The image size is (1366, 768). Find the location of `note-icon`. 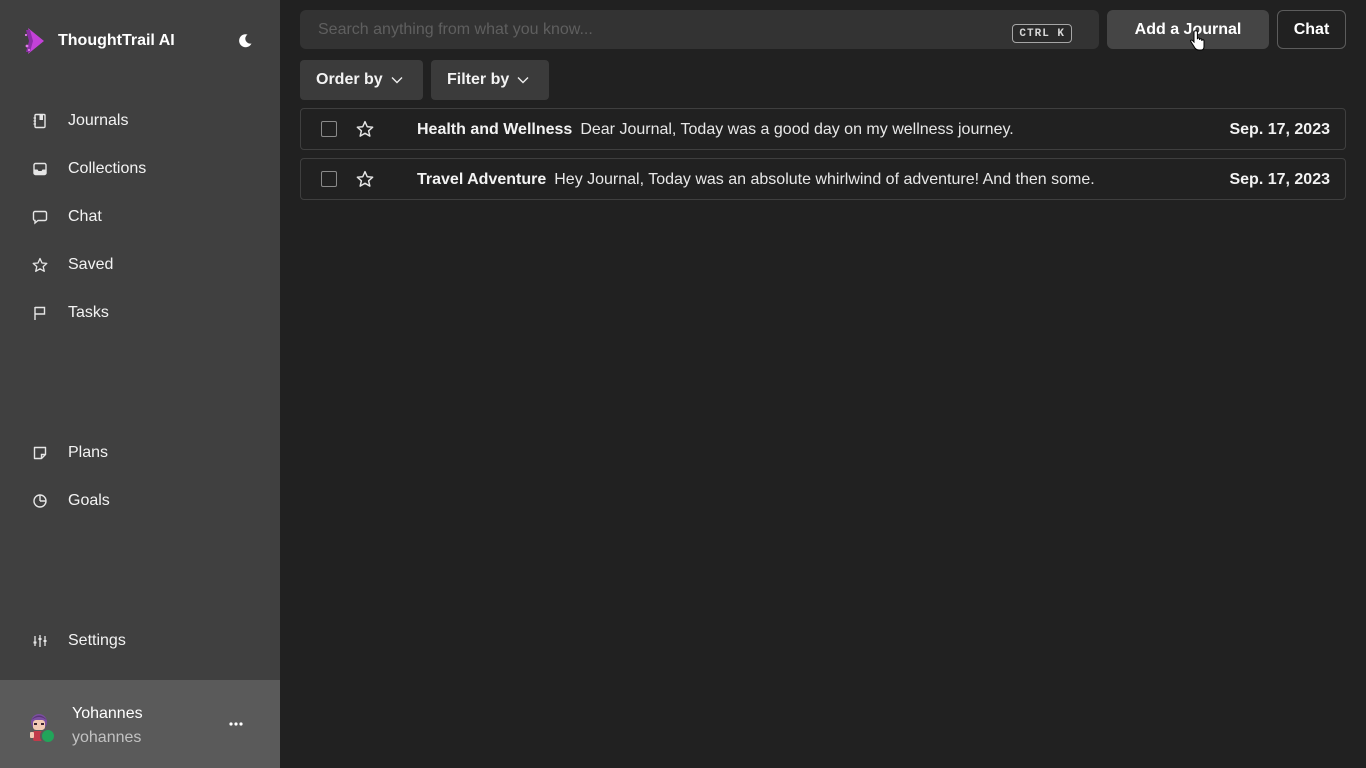

note-icon is located at coordinates (40, 453).